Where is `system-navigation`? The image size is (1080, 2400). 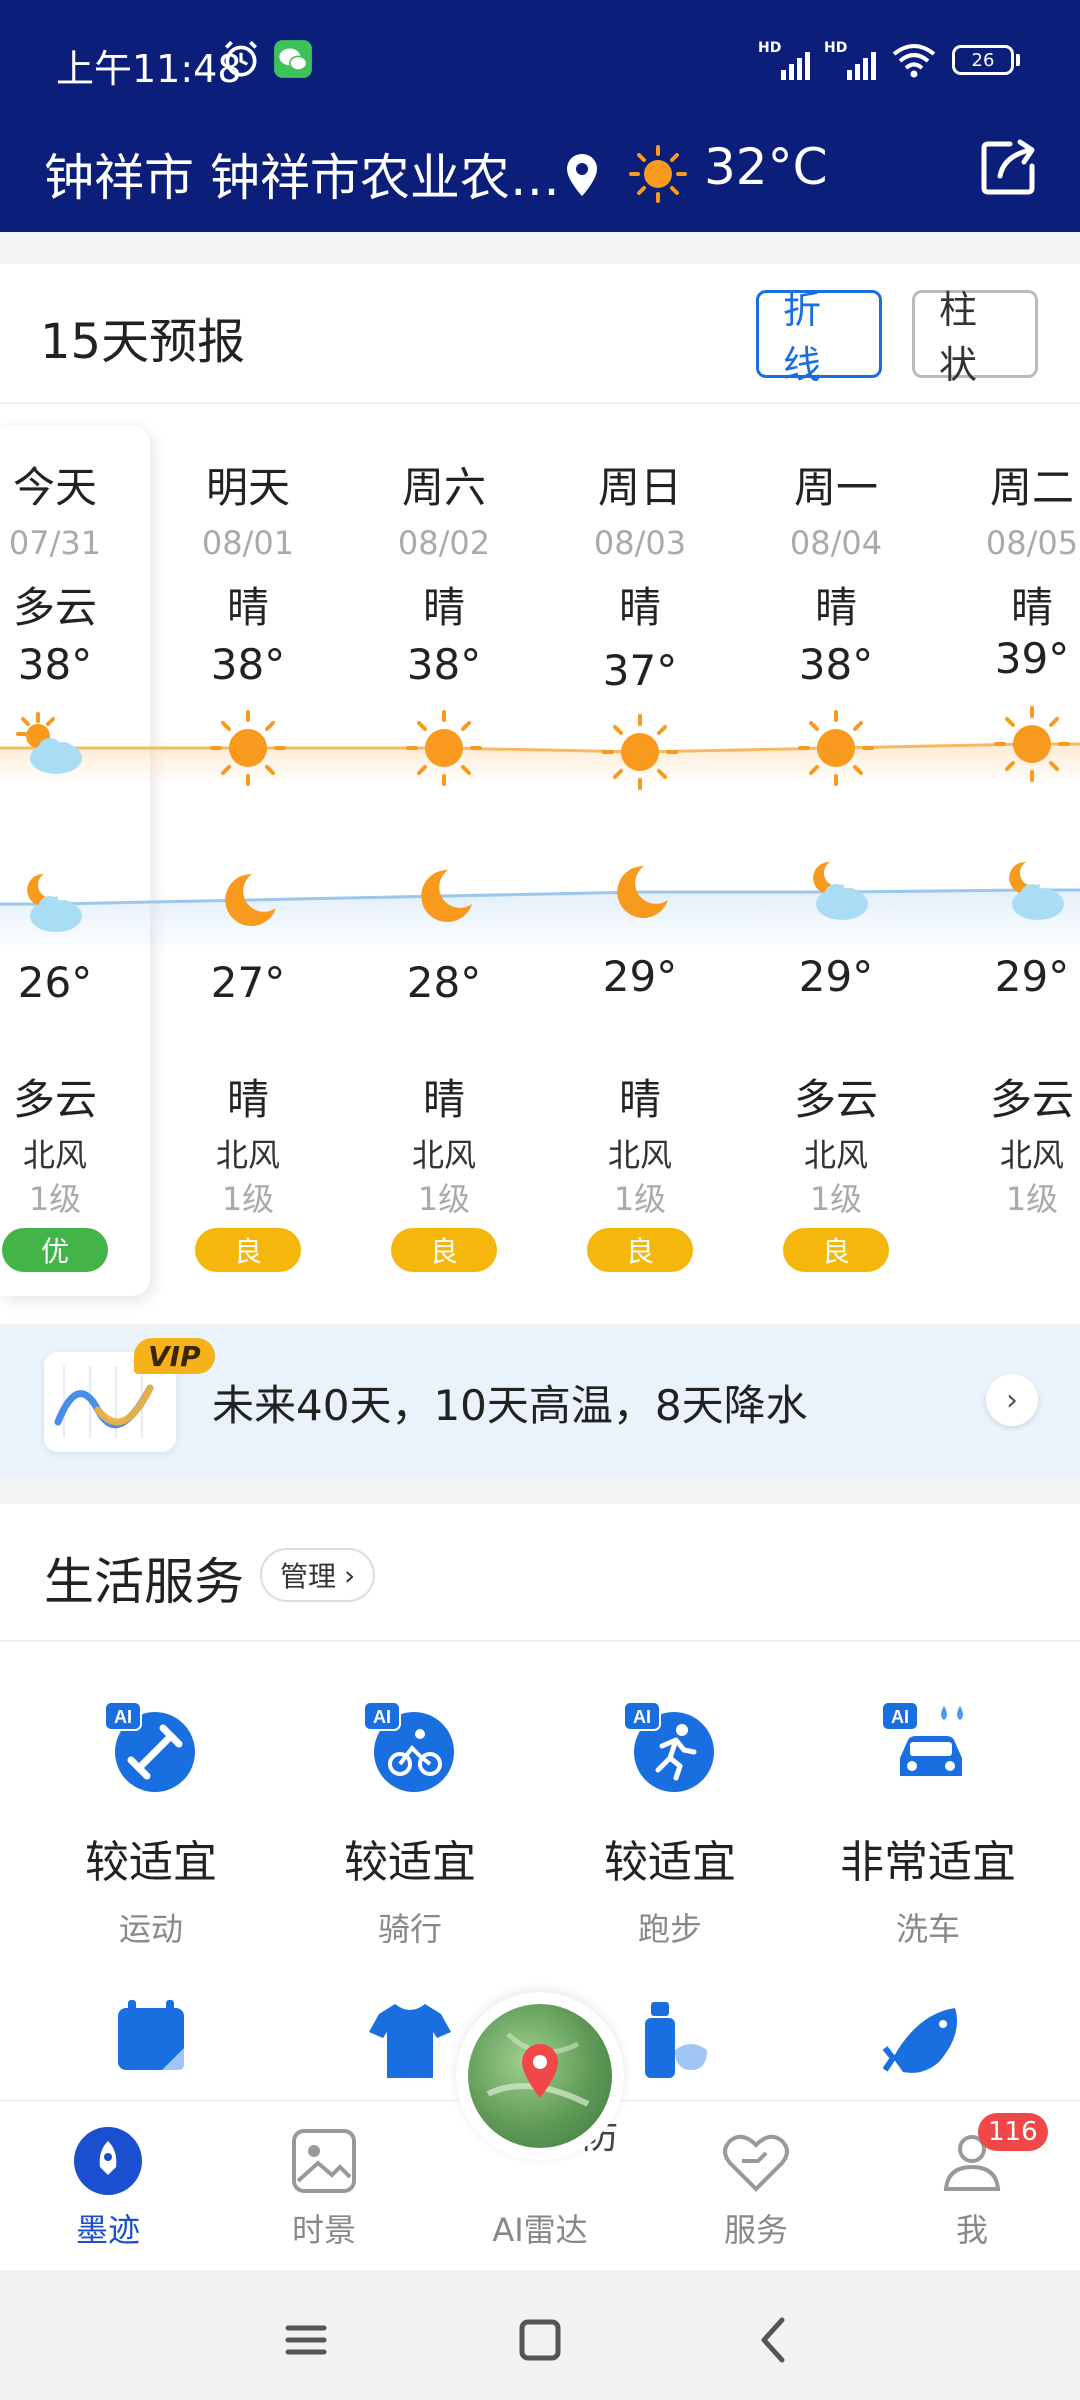 system-navigation is located at coordinates (540, 2335).